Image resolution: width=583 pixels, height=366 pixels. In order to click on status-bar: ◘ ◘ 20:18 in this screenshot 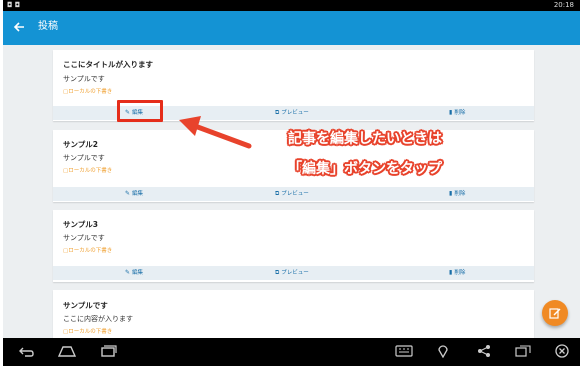, I will do `click(291, 5)`.